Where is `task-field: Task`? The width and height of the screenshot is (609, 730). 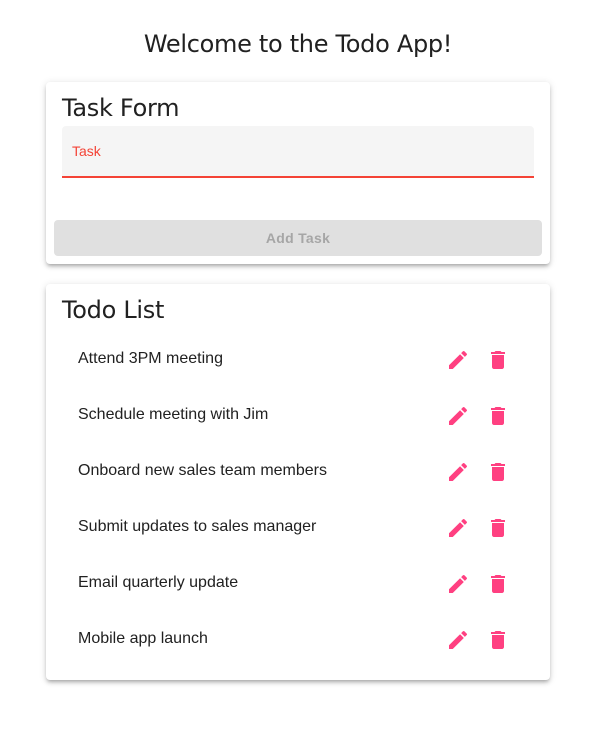
task-field: Task is located at coordinates (298, 152).